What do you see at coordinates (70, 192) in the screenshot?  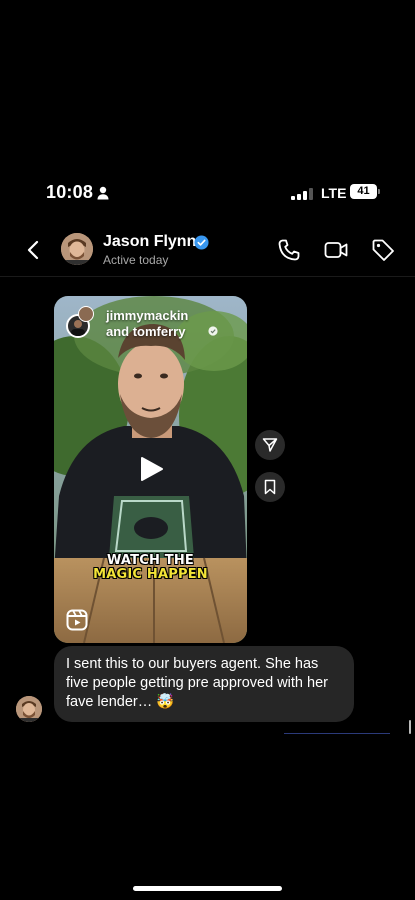 I see `status-time: 10:08` at bounding box center [70, 192].